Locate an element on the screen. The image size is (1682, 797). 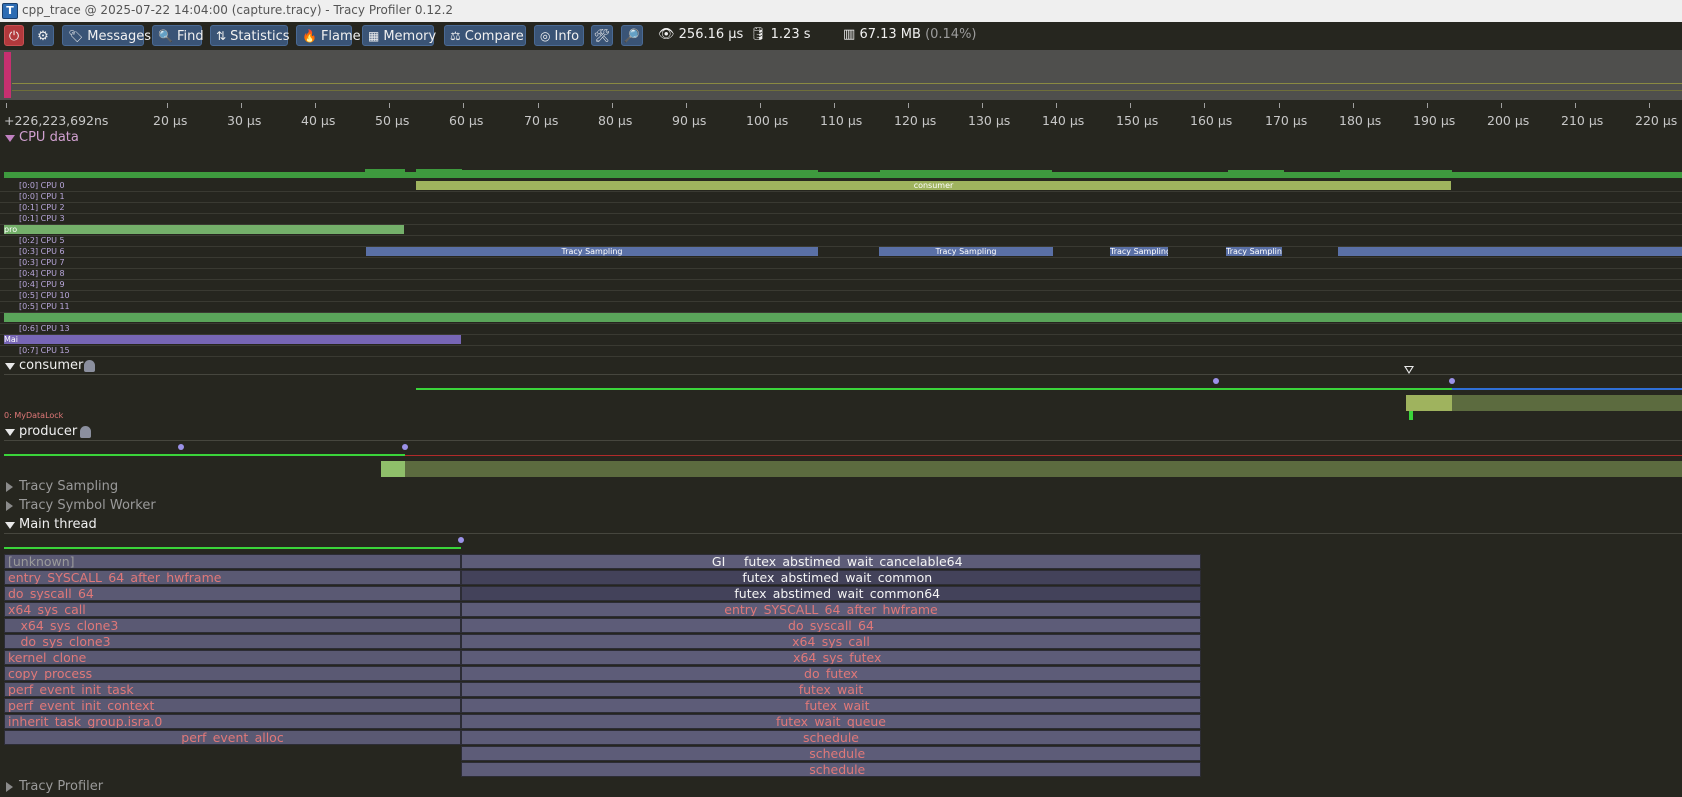
view-time-stat: 👁 256.16 μs is located at coordinates (700, 34).